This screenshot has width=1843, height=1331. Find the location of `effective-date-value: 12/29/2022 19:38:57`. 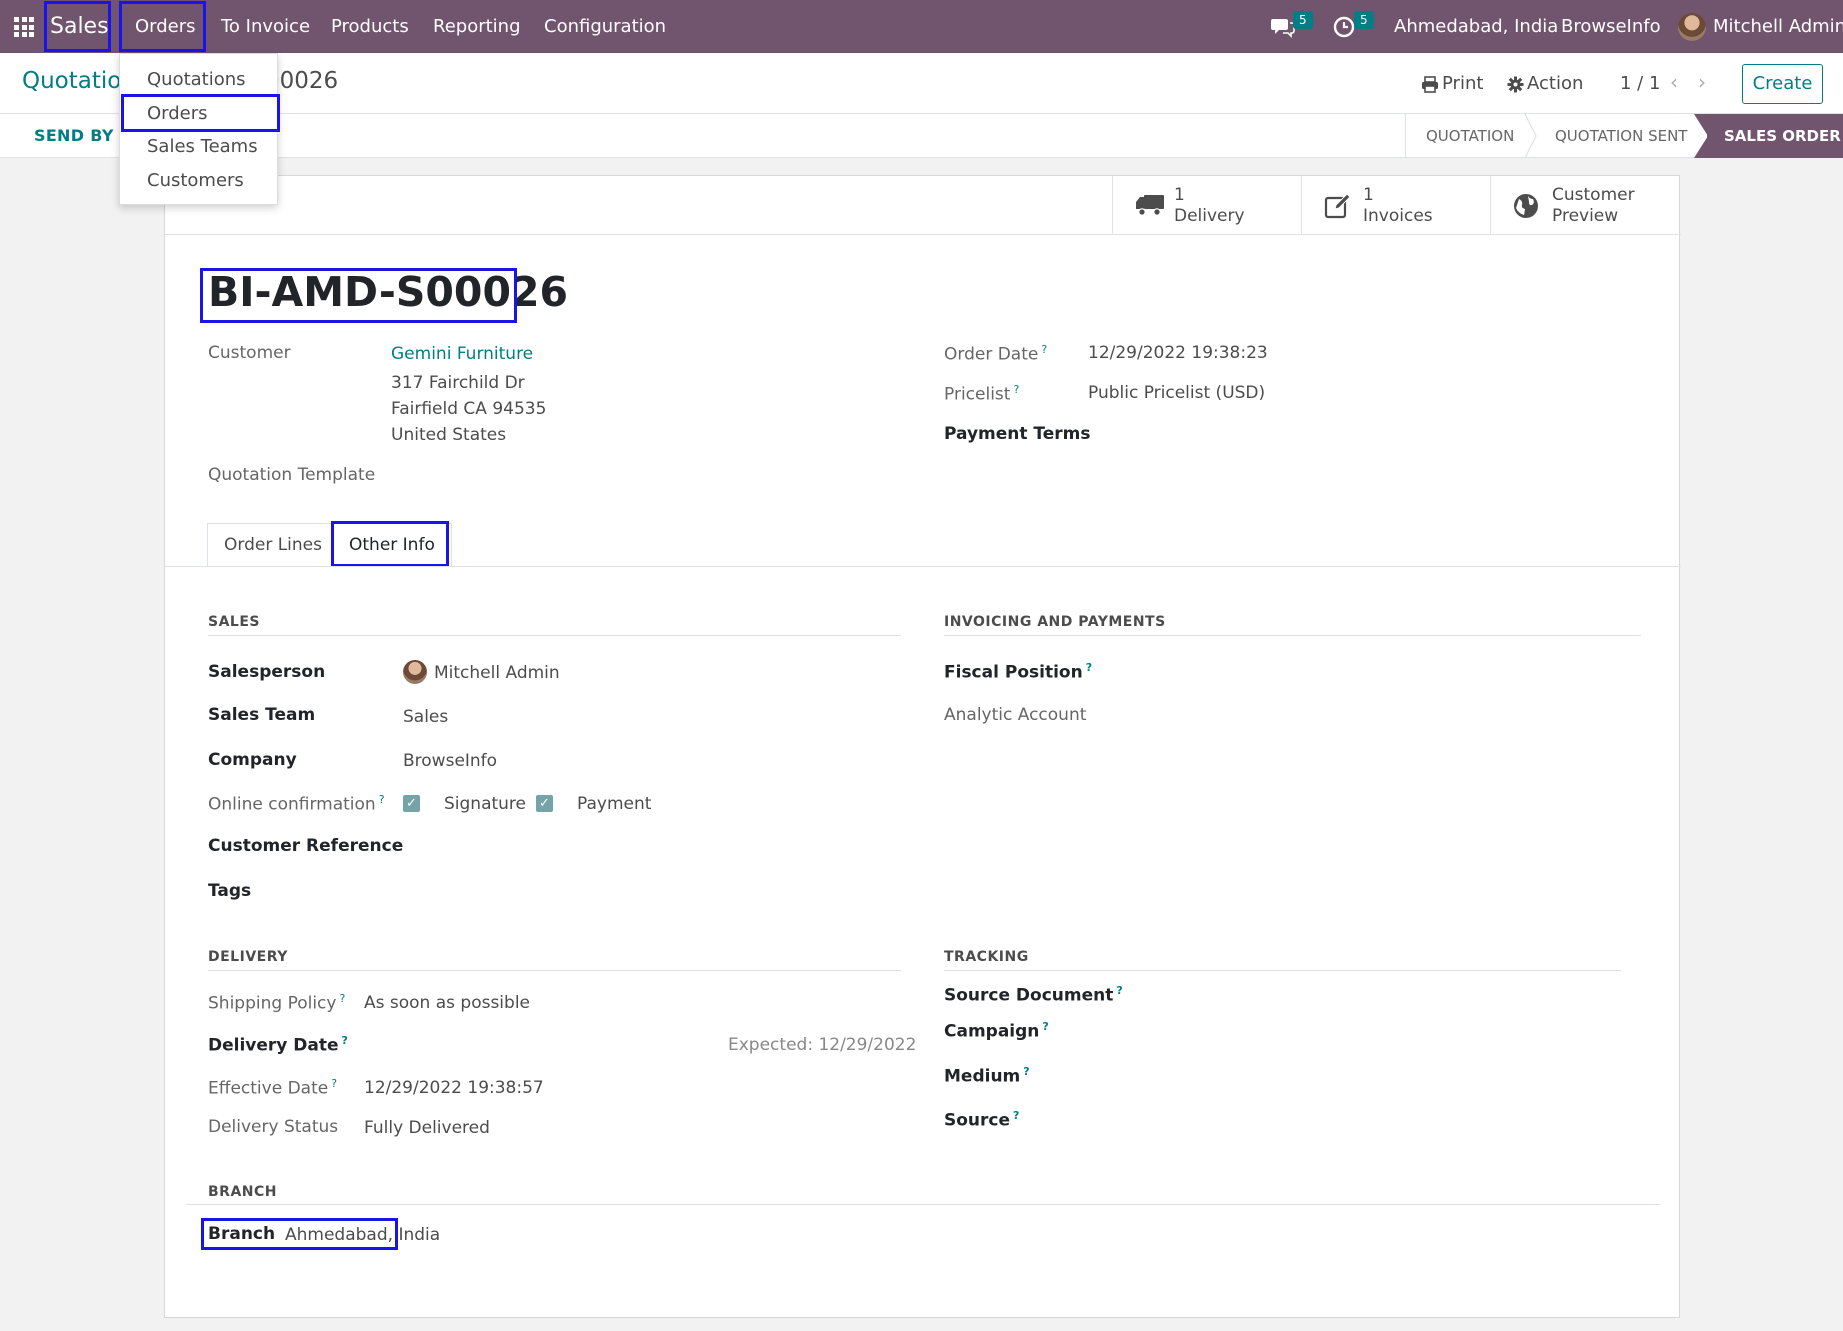

effective-date-value: 12/29/2022 19:38:57 is located at coordinates (454, 1088).